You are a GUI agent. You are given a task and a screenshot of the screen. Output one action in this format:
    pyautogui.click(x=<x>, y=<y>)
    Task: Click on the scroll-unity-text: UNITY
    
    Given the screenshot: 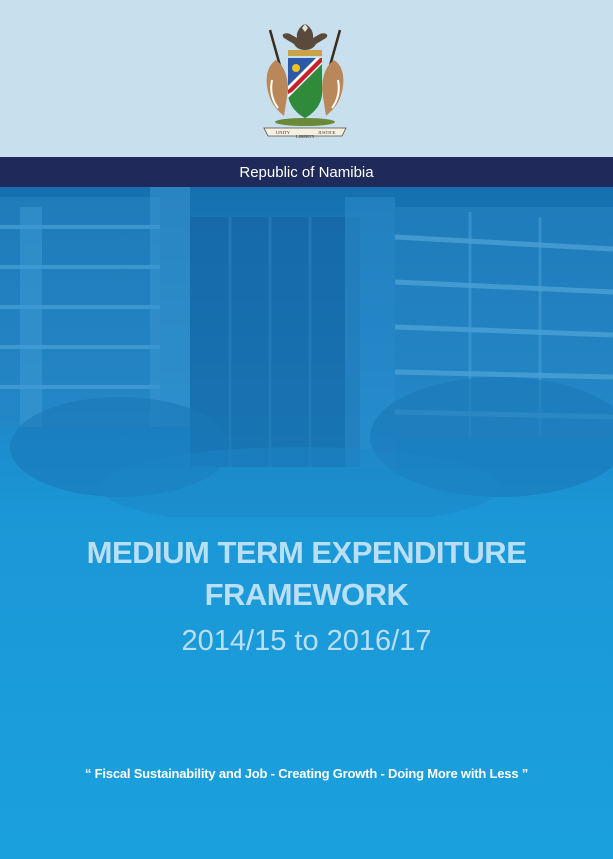 What is the action you would take?
    pyautogui.click(x=283, y=132)
    